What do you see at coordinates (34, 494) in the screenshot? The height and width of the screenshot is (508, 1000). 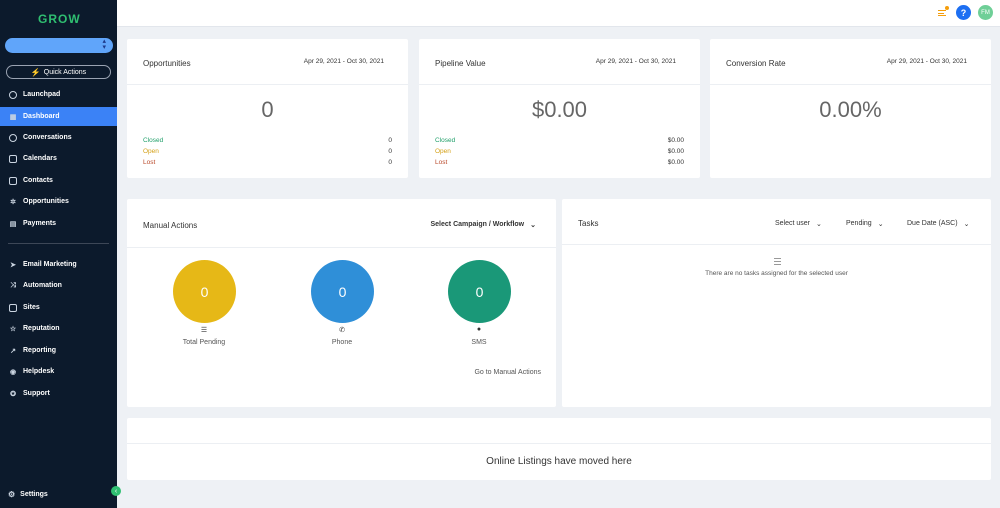 I see `settings-label: Settings` at bounding box center [34, 494].